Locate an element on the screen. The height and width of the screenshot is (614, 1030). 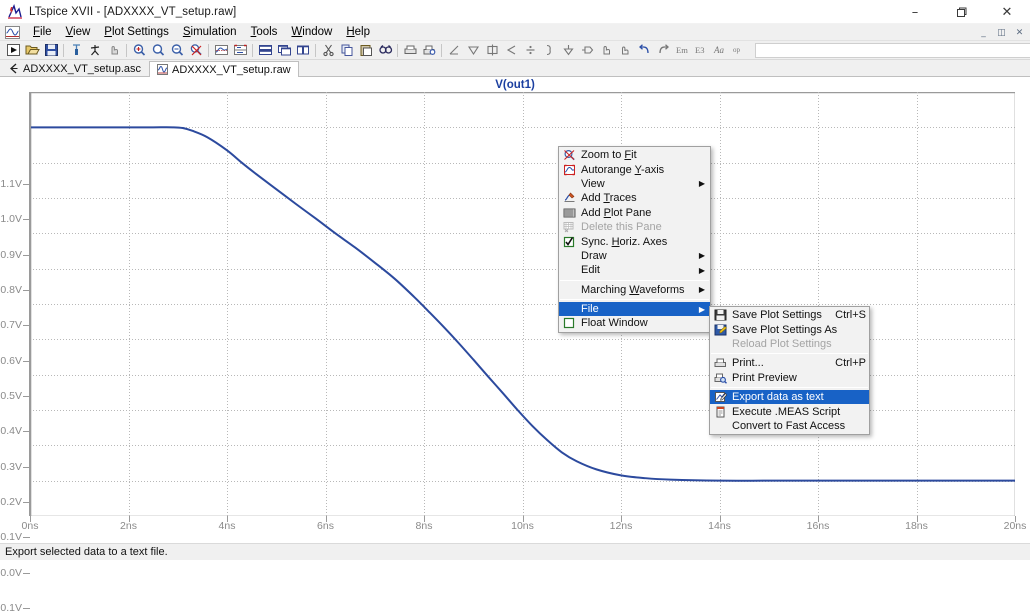
tile-horizontal-icon is located at coordinates (265, 50).